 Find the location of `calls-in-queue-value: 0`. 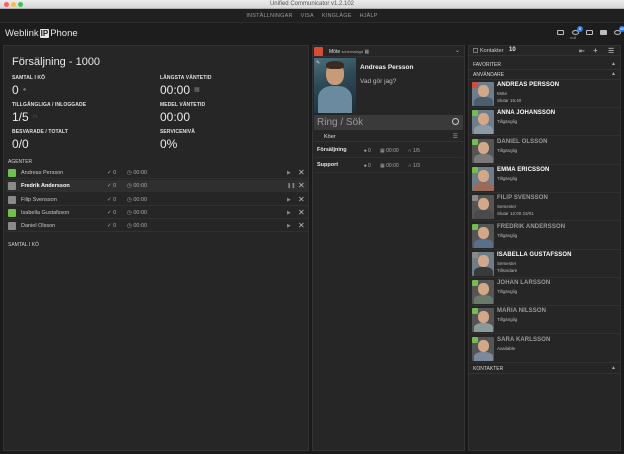

calls-in-queue-value: 0 is located at coordinates (15, 90).